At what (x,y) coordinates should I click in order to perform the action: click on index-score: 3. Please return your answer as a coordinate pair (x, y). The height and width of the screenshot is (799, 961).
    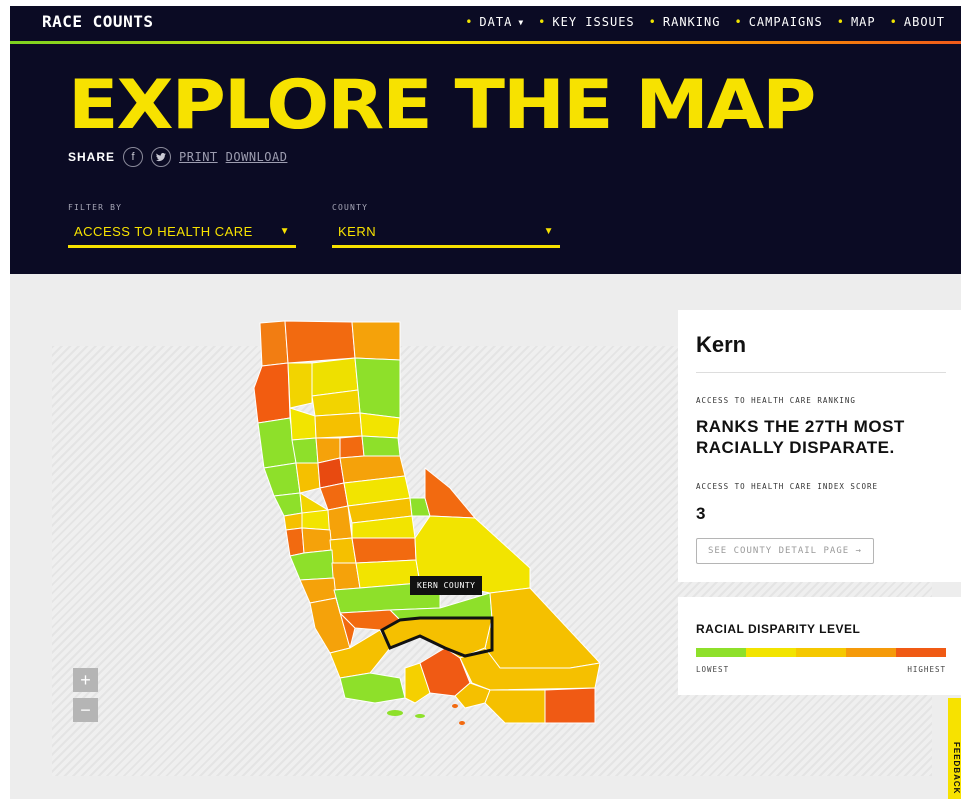
    Looking at the image, I should click on (701, 513).